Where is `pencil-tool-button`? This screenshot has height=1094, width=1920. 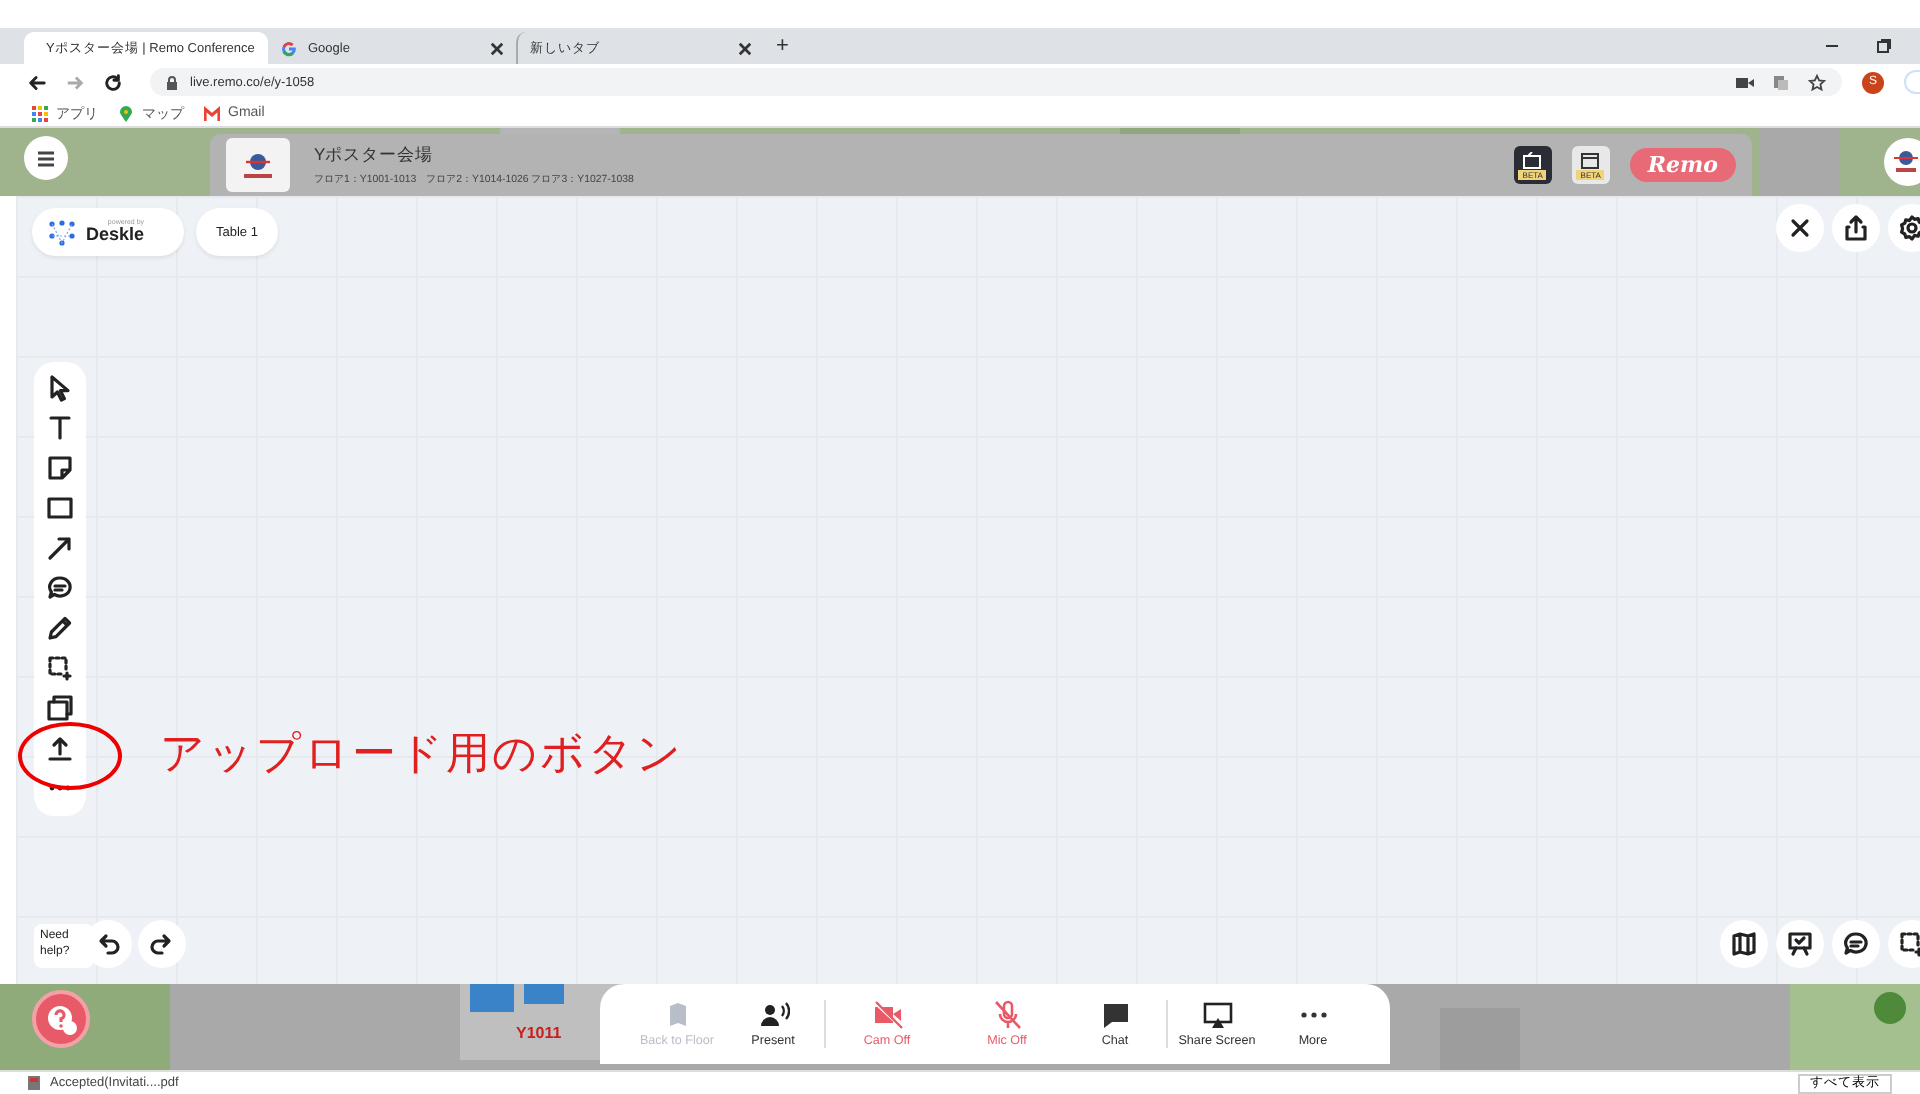 pencil-tool-button is located at coordinates (60, 628).